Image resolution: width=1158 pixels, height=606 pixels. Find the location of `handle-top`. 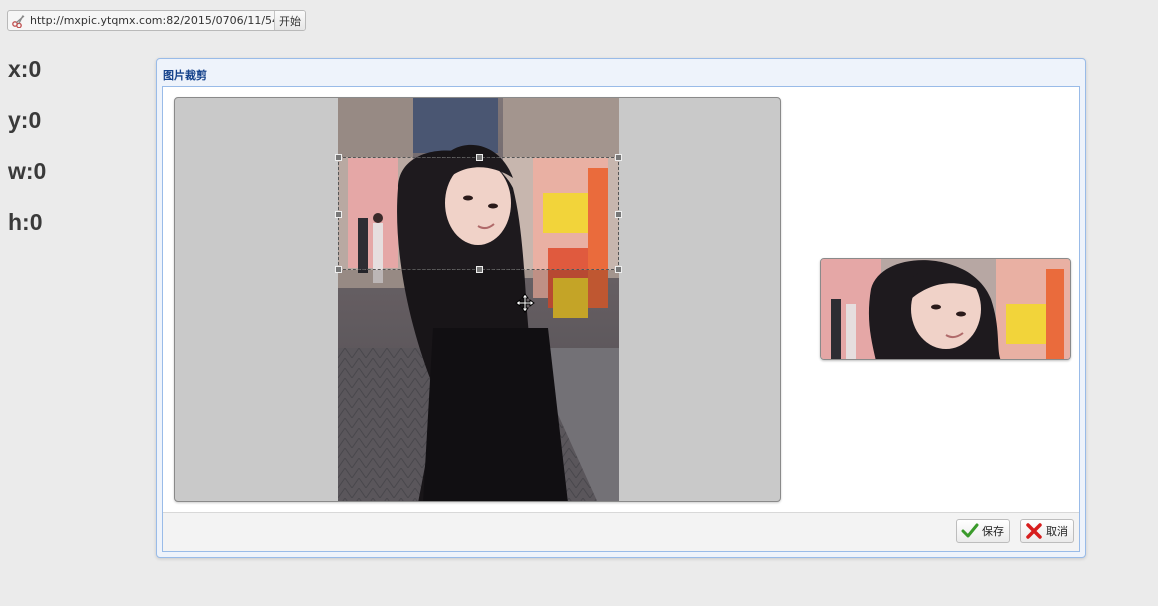

handle-top is located at coordinates (479, 157).